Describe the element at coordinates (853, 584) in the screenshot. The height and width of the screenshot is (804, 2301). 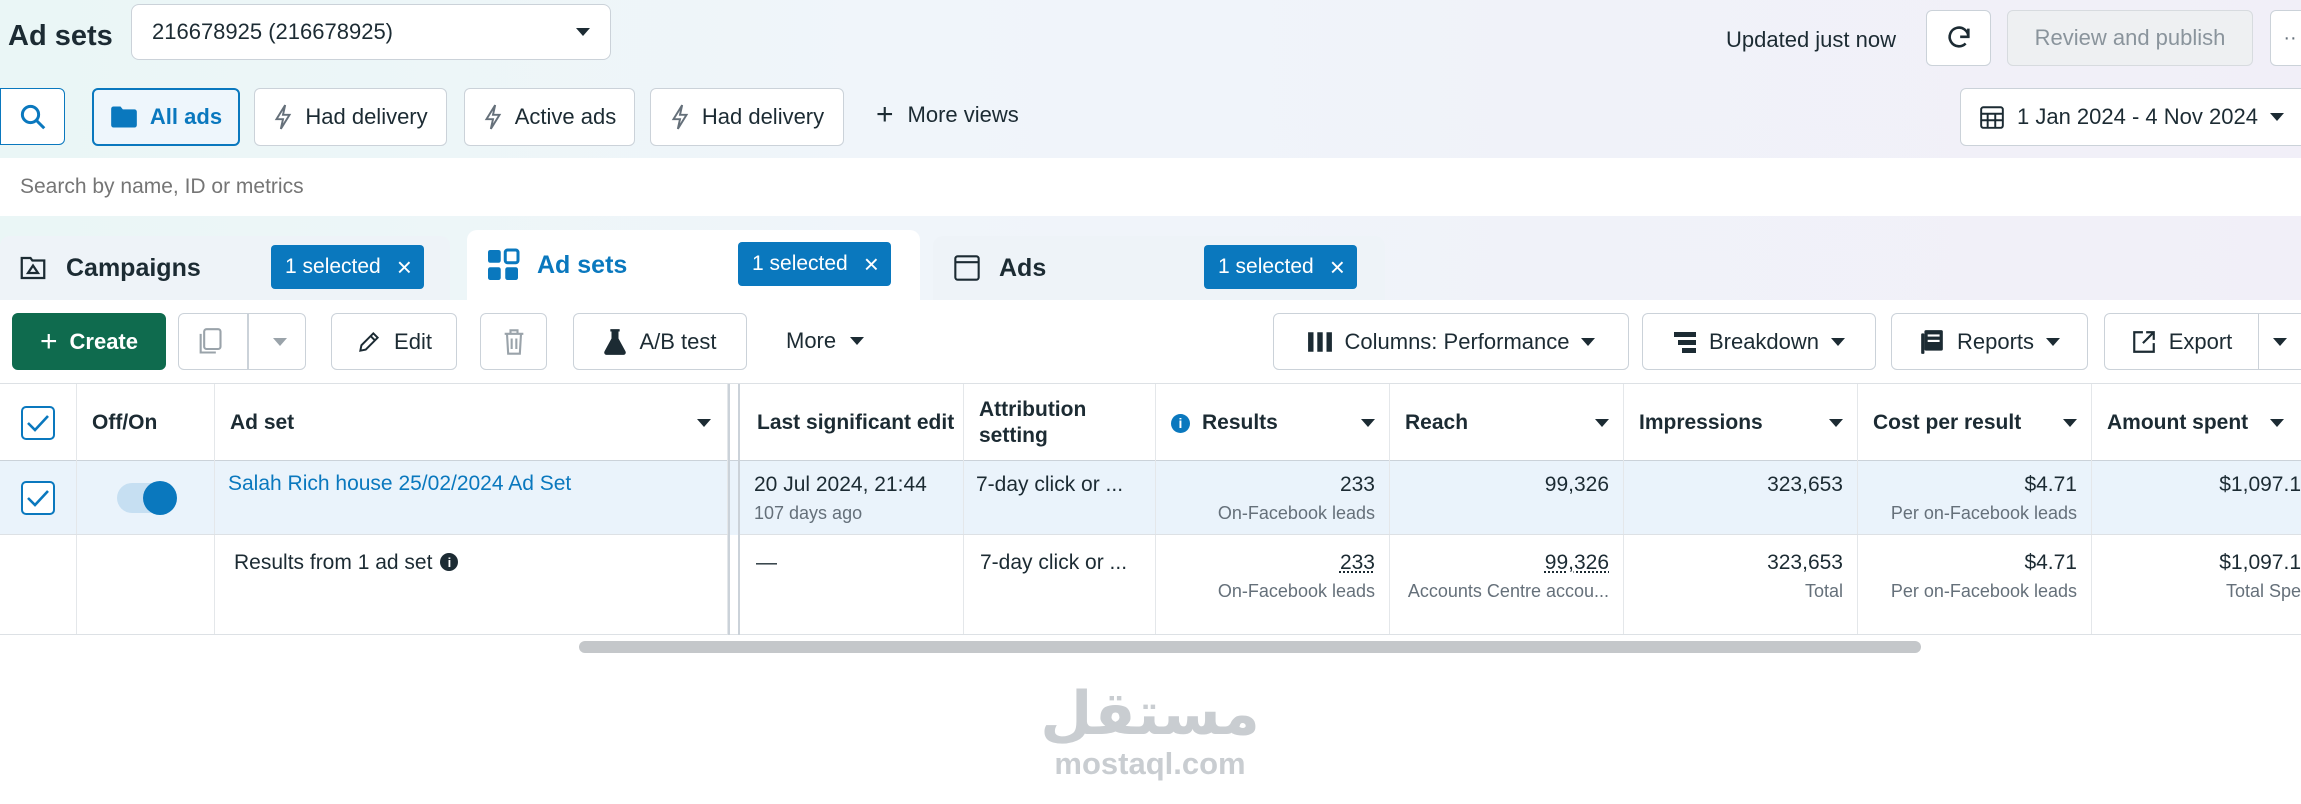
I see `summary-edit-cell: —` at that location.